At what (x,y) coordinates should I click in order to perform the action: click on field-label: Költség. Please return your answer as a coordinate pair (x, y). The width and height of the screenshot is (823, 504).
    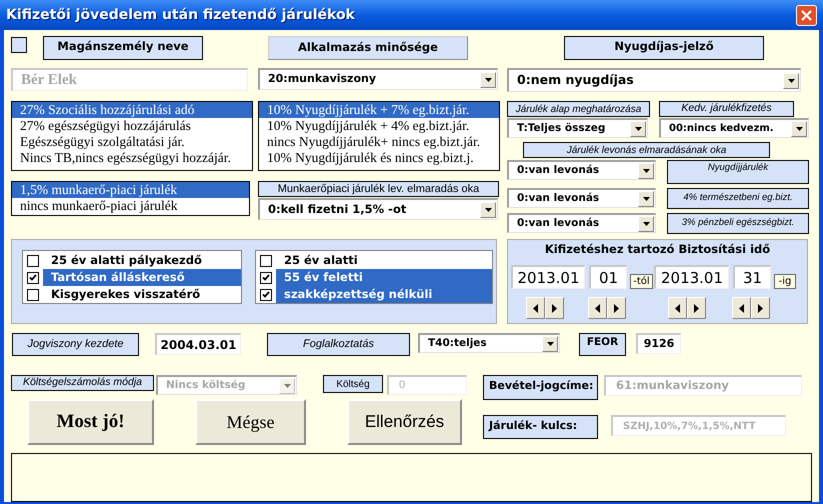
    Looking at the image, I should click on (353, 384).